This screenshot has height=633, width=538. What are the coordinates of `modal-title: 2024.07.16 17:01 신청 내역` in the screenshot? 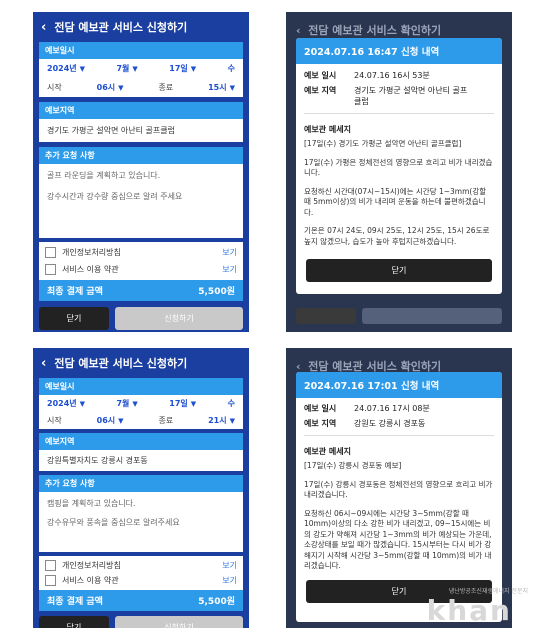 It's located at (399, 385).